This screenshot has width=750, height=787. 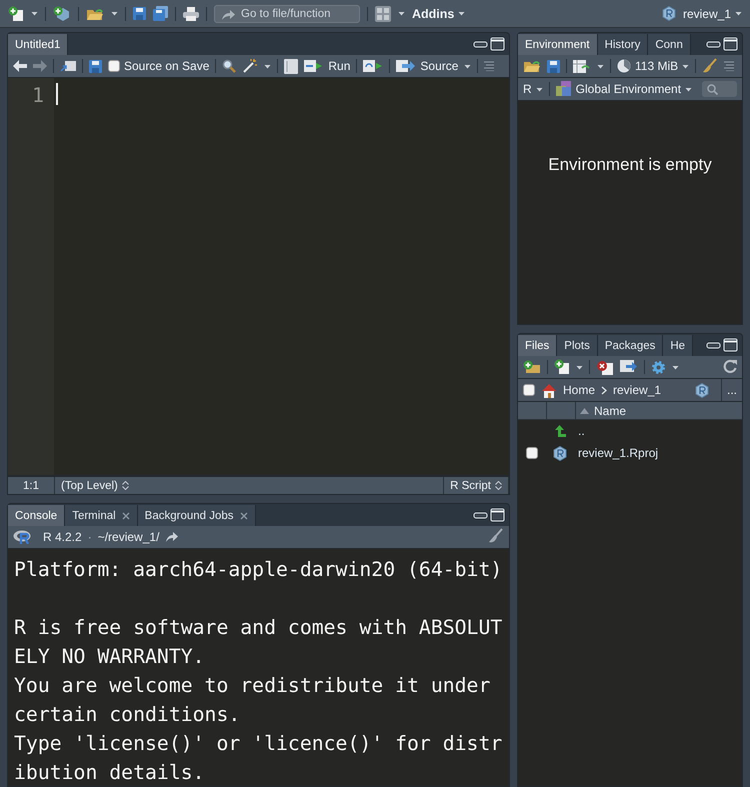 What do you see at coordinates (68, 66) in the screenshot?
I see `show-in-window-icon` at bounding box center [68, 66].